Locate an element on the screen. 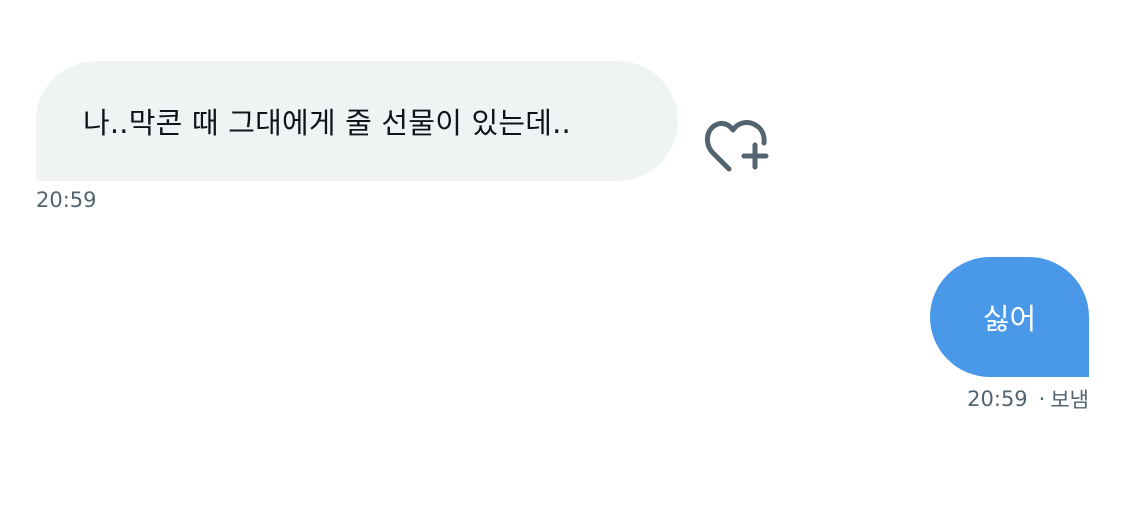 This screenshot has height=510, width=1125. heart-plus-icon is located at coordinates (736, 146).